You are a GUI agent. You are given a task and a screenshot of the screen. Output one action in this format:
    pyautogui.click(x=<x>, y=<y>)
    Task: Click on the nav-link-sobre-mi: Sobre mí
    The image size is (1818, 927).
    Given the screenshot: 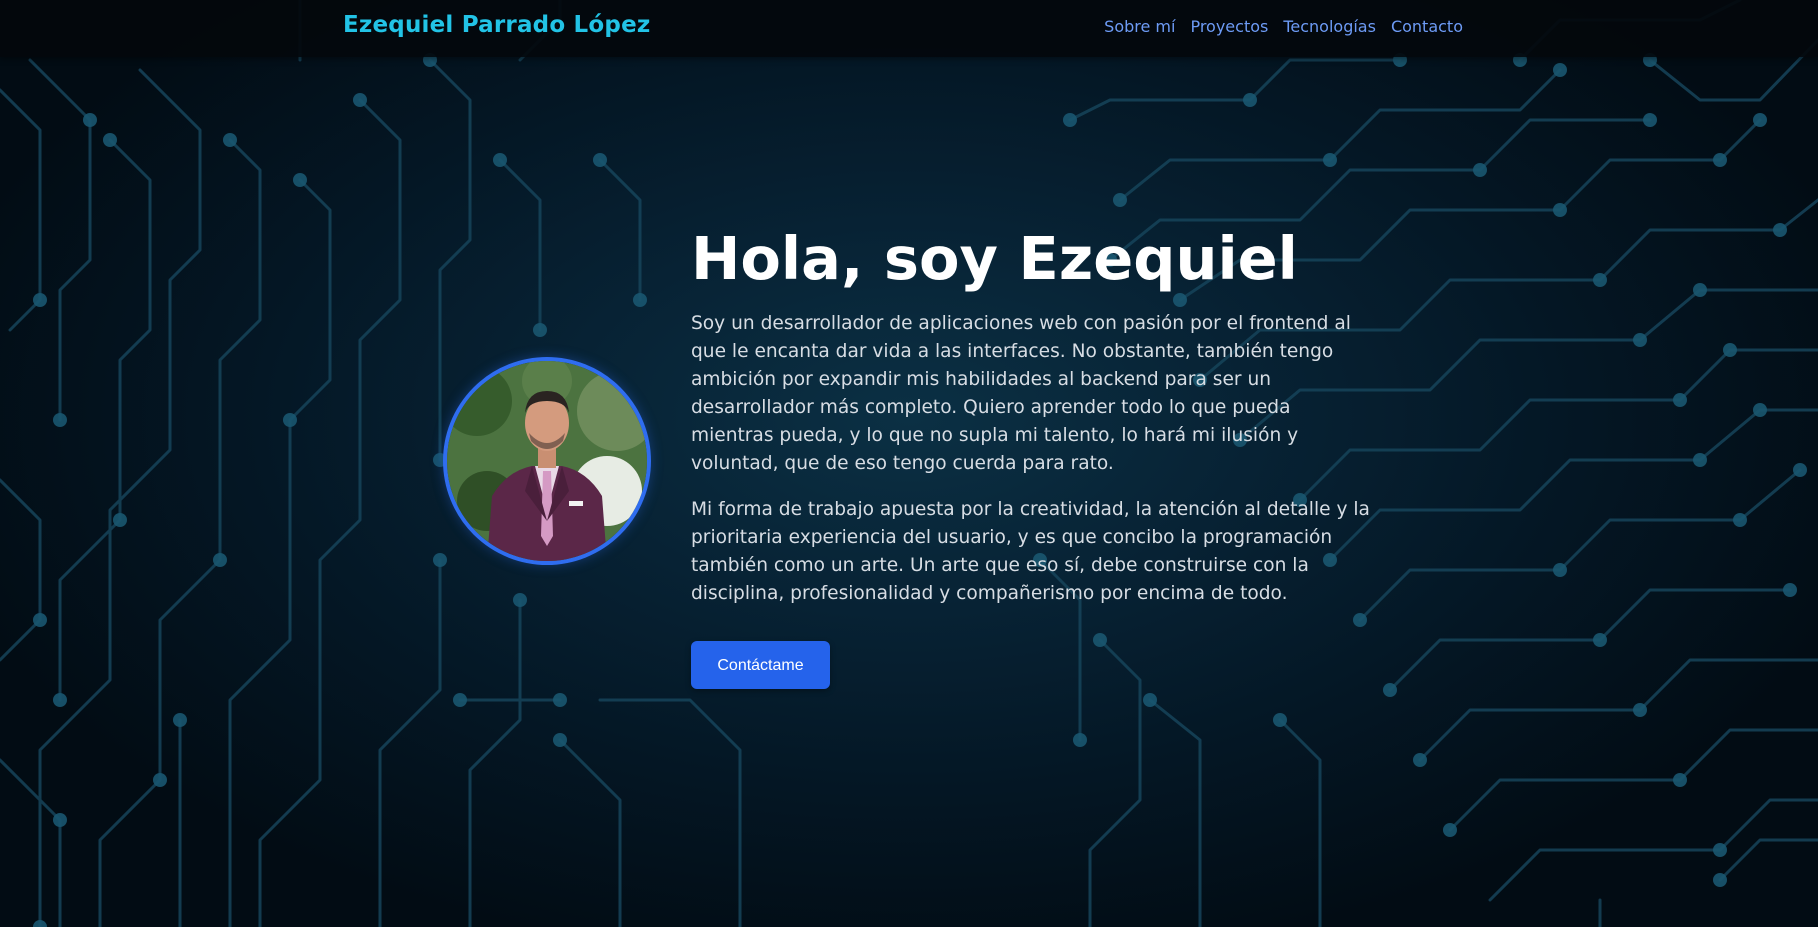 What is the action you would take?
    pyautogui.click(x=1139, y=26)
    